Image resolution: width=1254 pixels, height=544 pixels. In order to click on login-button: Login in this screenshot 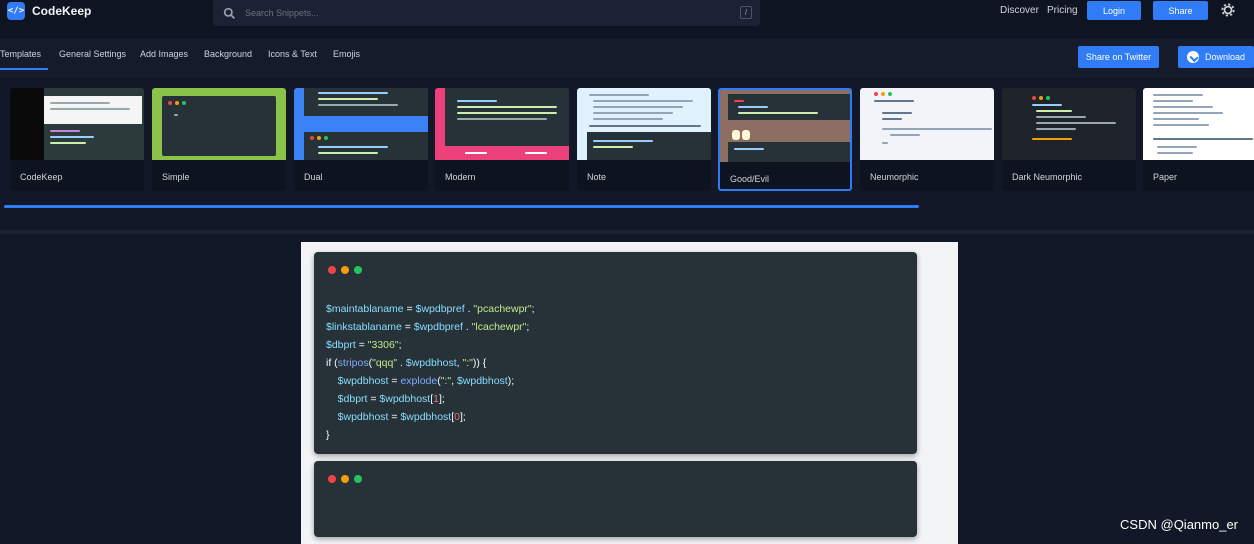, I will do `click(1114, 10)`.